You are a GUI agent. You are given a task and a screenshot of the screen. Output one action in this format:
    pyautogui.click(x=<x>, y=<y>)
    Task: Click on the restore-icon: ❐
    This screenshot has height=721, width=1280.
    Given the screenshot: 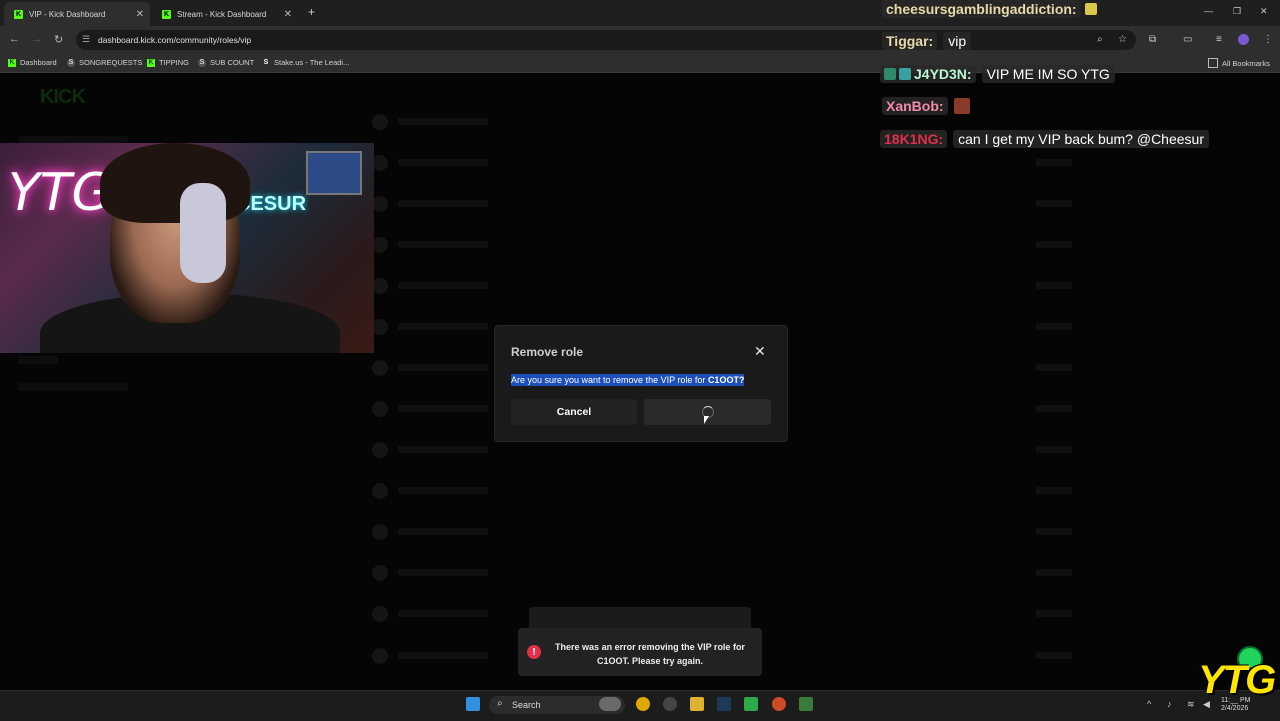 What is the action you would take?
    pyautogui.click(x=1237, y=11)
    